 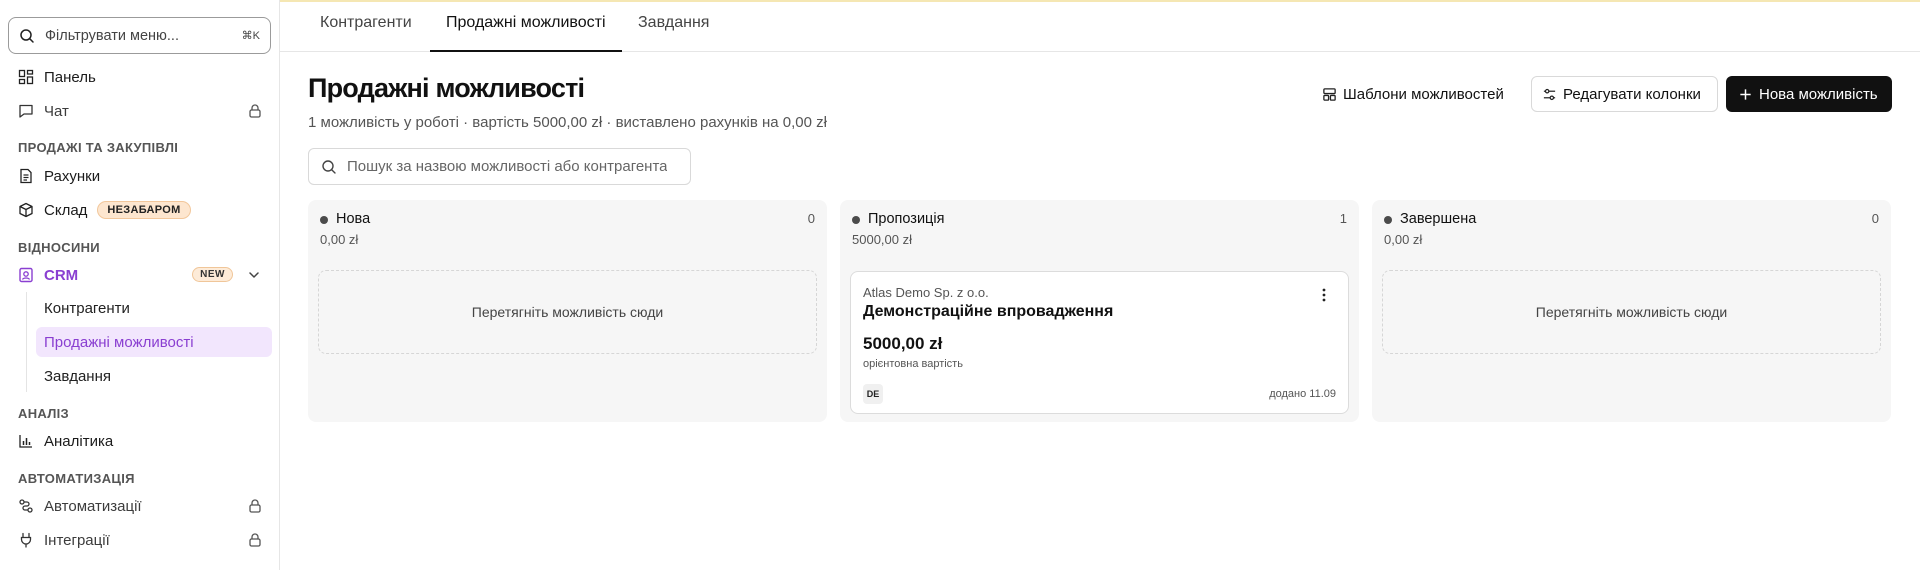 What do you see at coordinates (154, 342) in the screenshot?
I see `sidebar-subitem-opportunities: Продажні можливості` at bounding box center [154, 342].